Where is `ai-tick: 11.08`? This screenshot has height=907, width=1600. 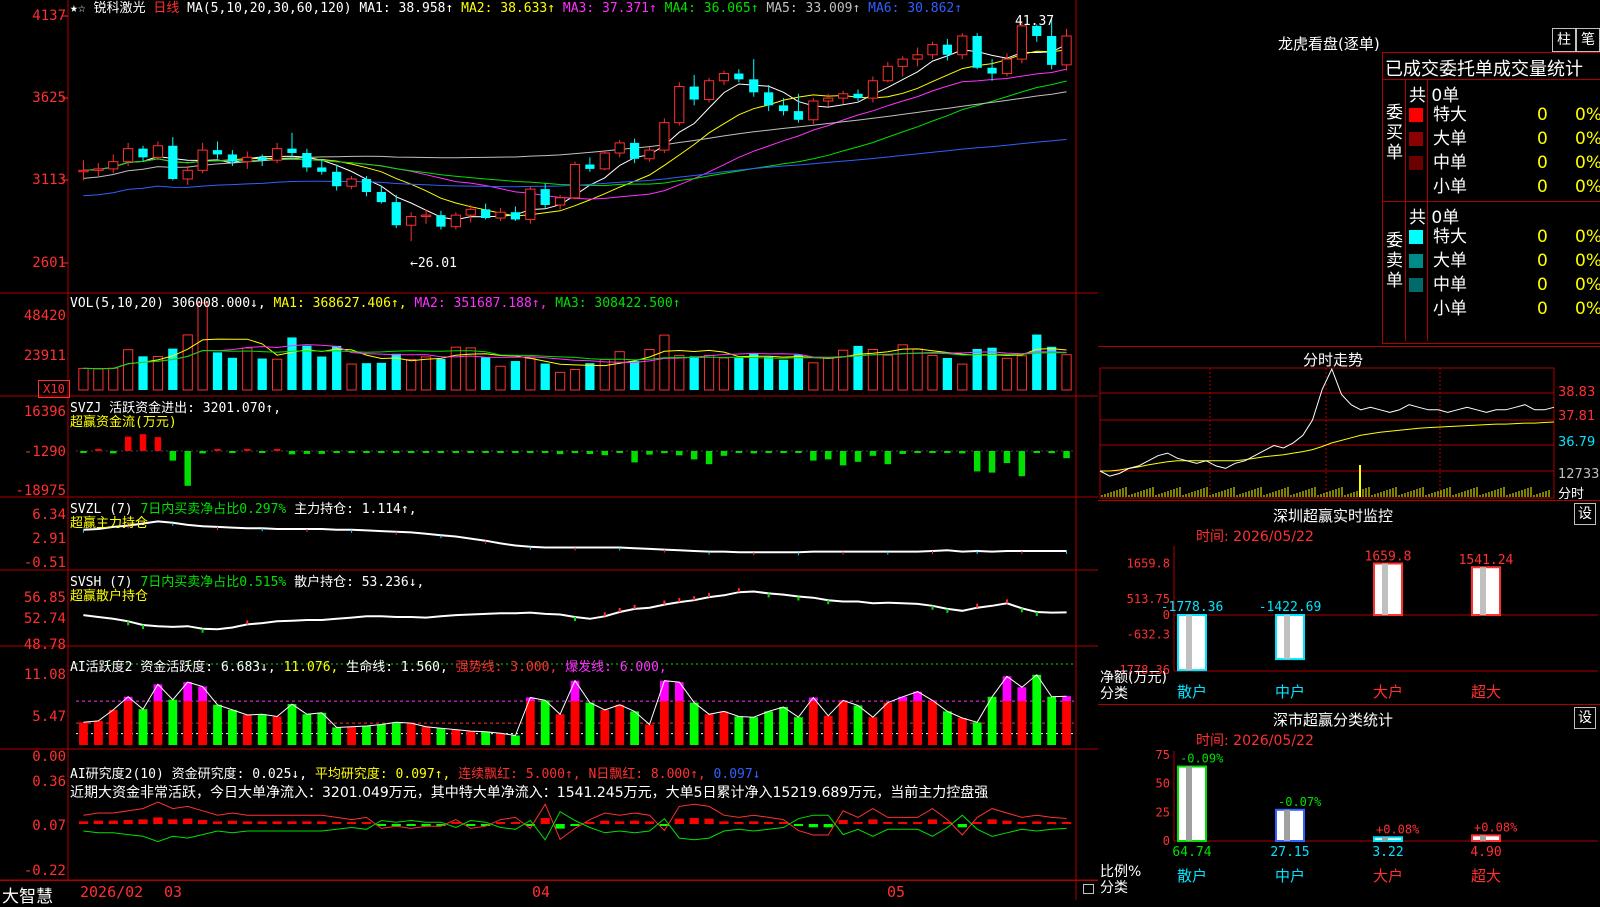
ai-tick: 11.08 is located at coordinates (44, 675).